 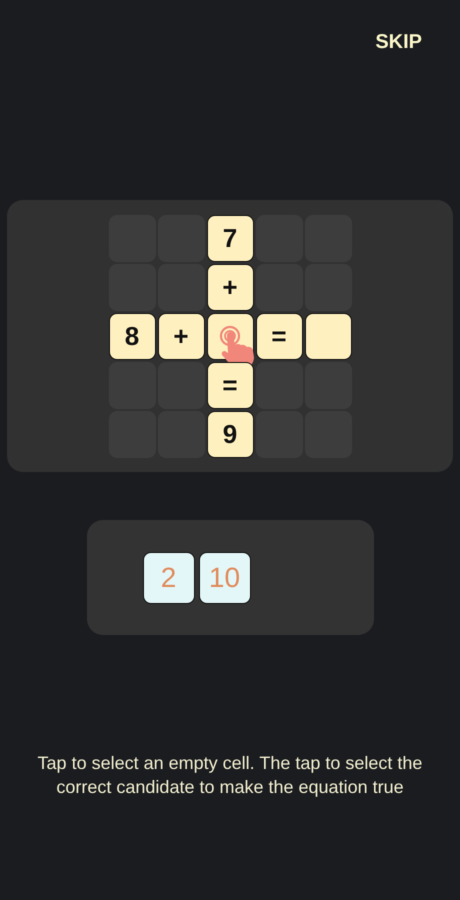 I want to click on skip-button: SKIP, so click(x=398, y=42).